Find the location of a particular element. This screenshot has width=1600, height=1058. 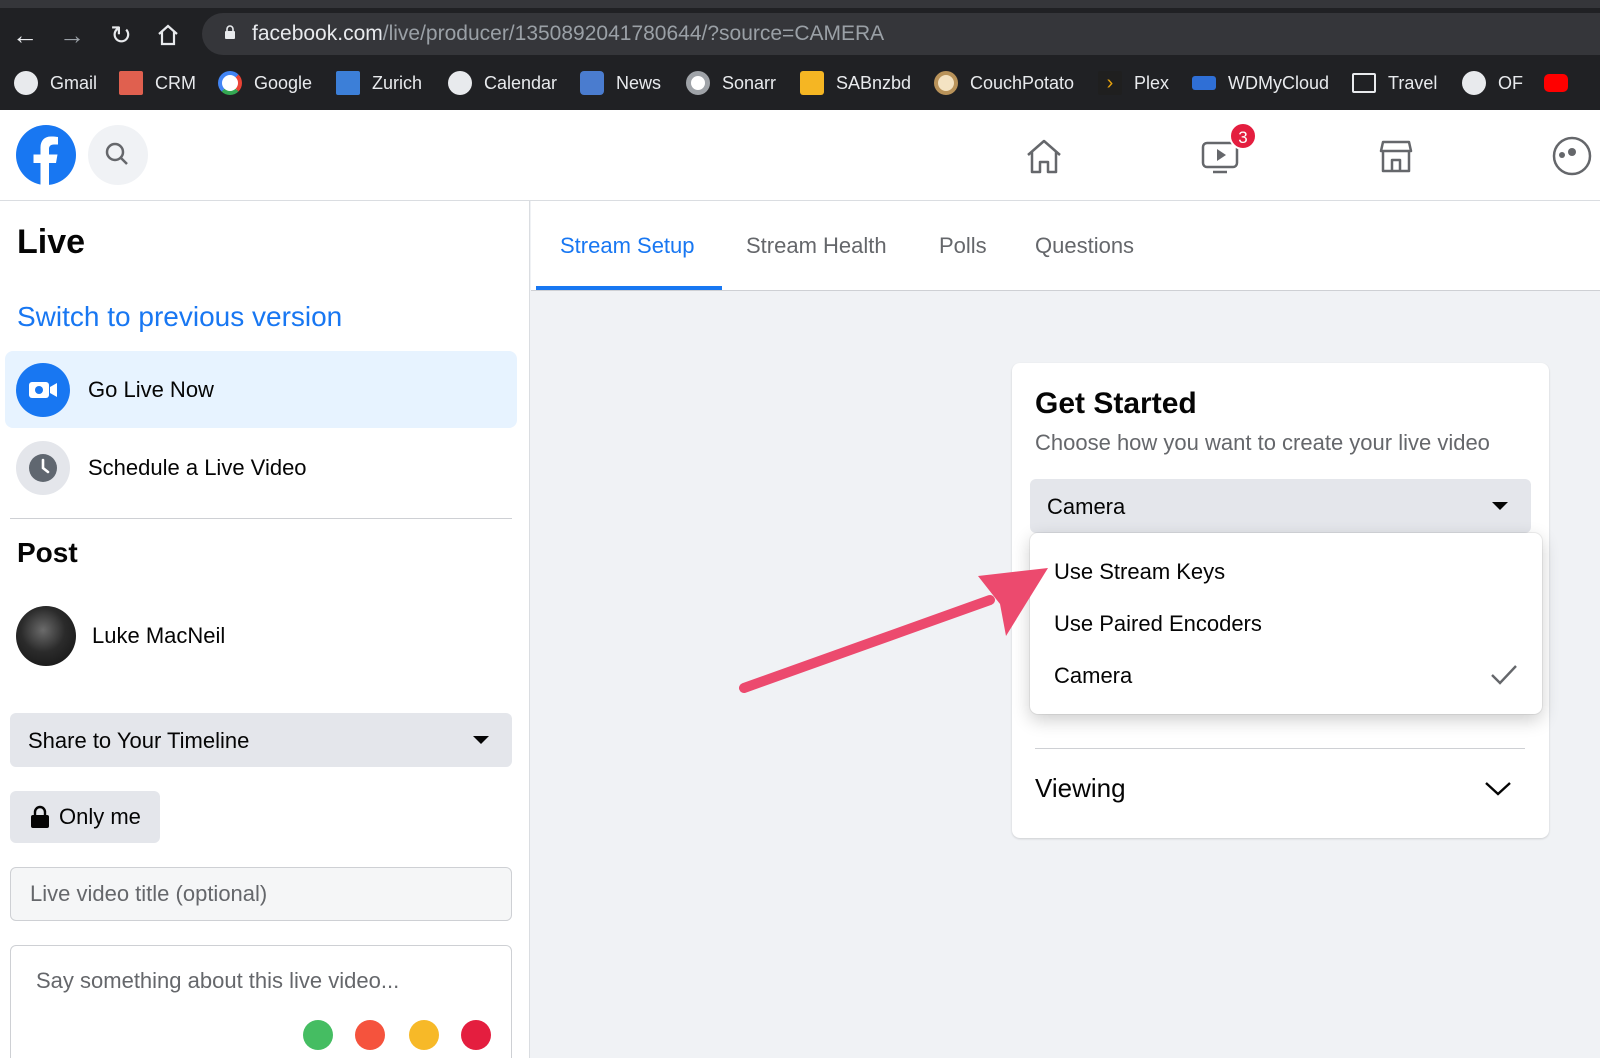

sidebar-item-label: Schedule a Live Video is located at coordinates (197, 467).